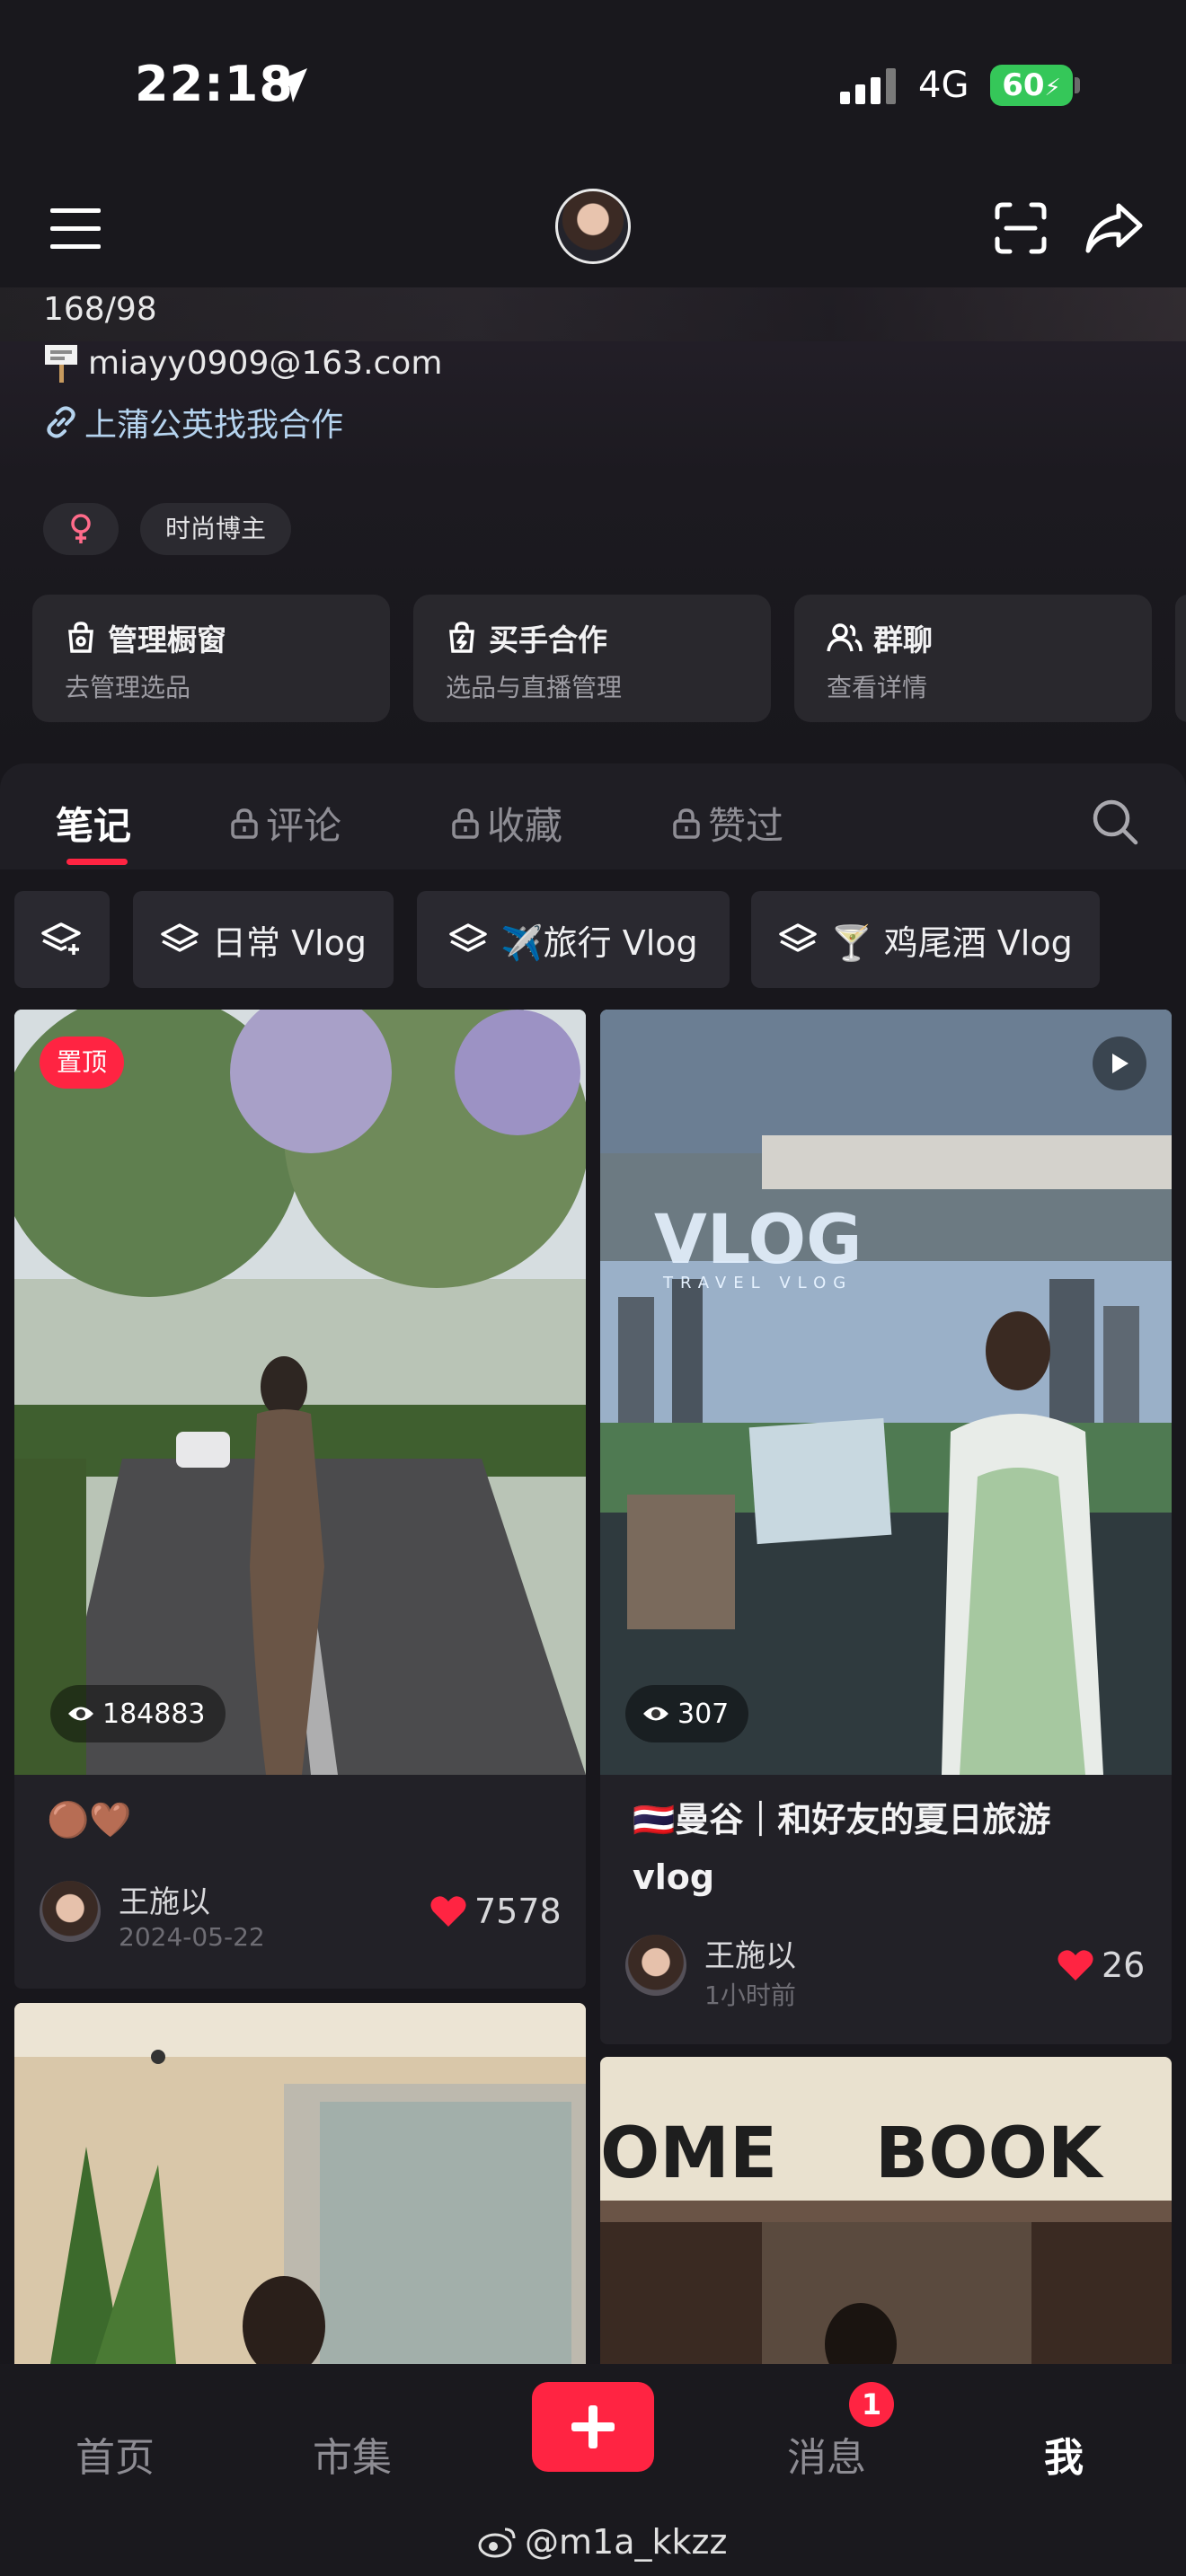 Image resolution: width=1186 pixels, height=2576 pixels. I want to click on post-cover-image: VLOG TRAVEL VLOG, so click(886, 1392).